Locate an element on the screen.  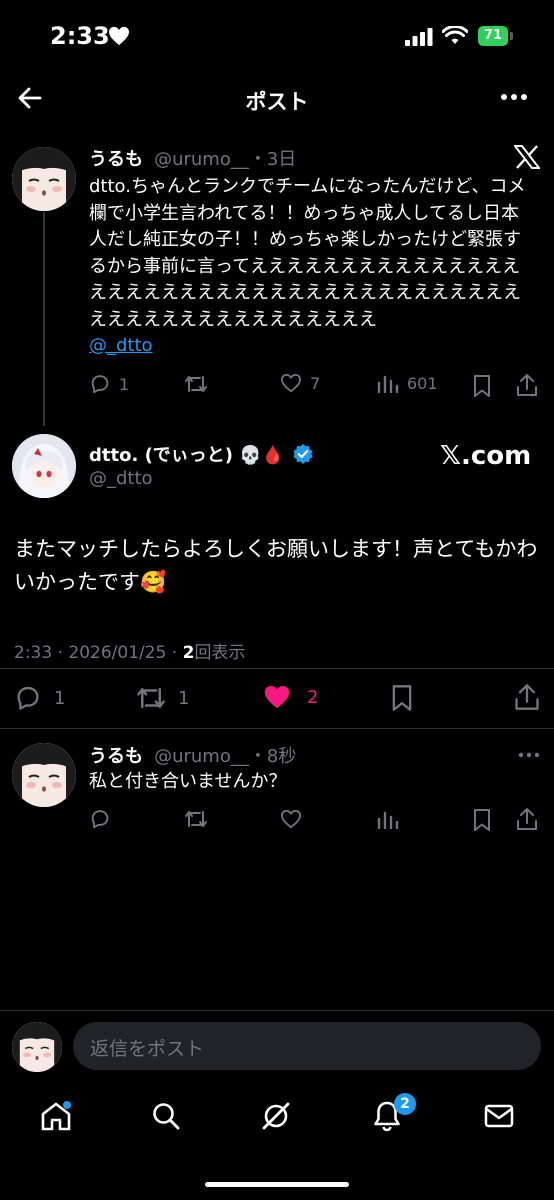
heart-status-icon is located at coordinates (119, 36).